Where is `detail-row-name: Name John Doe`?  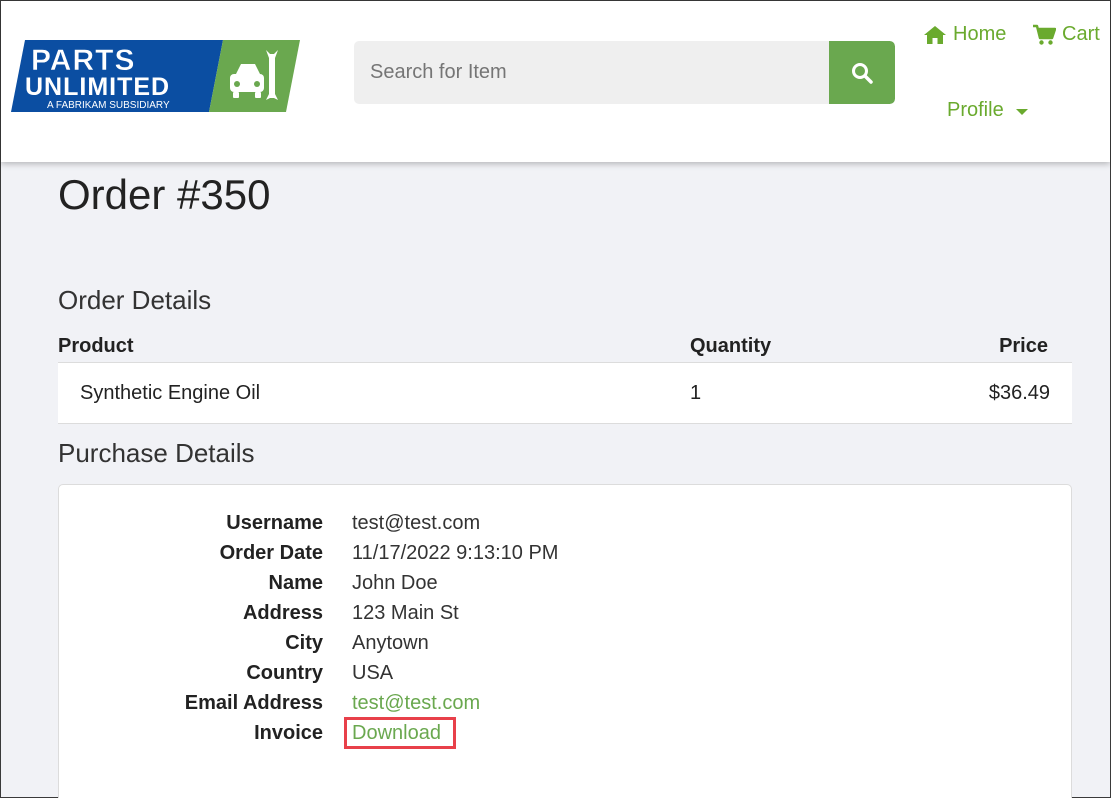
detail-row-name: Name John Doe is located at coordinates (566, 587).